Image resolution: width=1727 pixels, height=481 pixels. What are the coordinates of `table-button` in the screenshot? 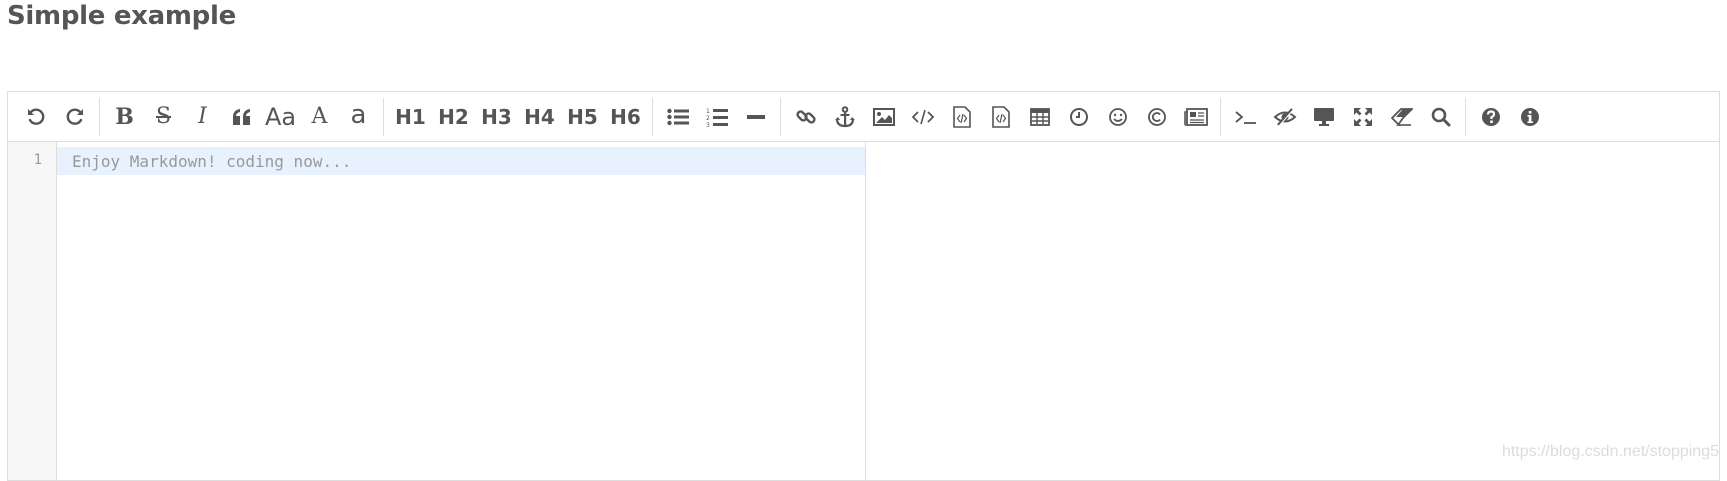 It's located at (1039, 117).